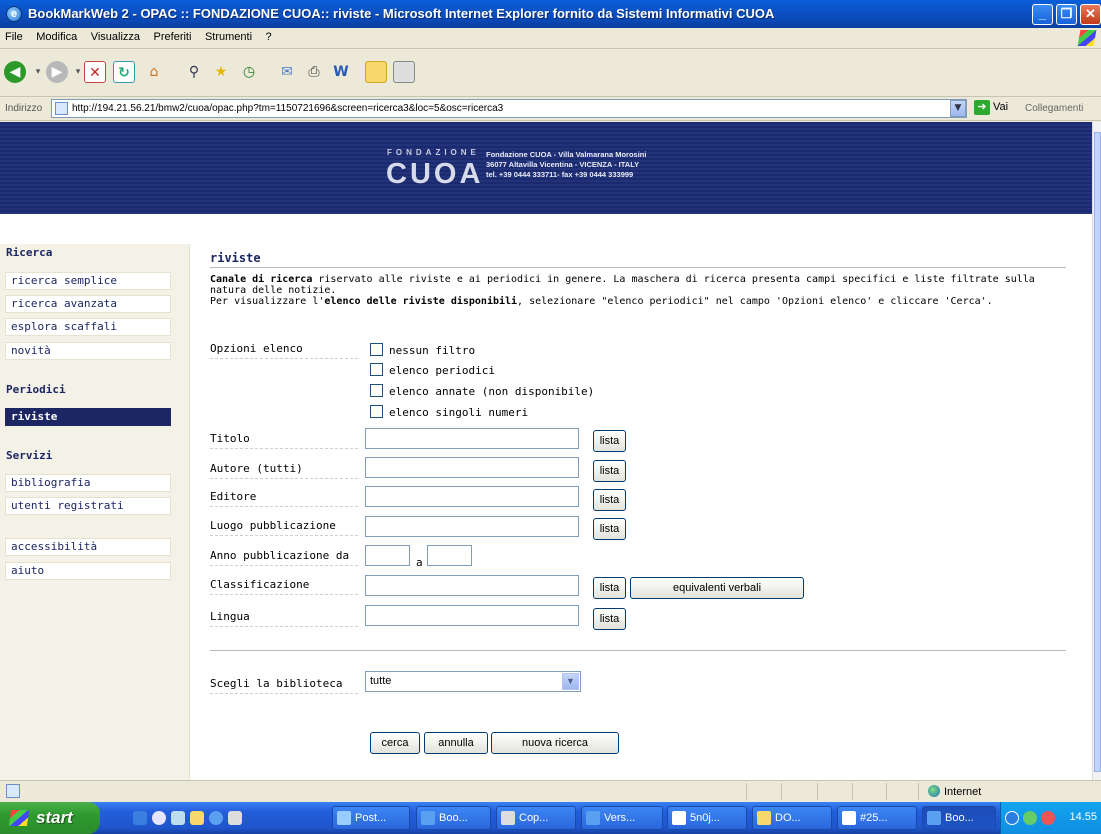 This screenshot has width=1101, height=834. I want to click on menu-modifica: Modifica, so click(56, 37).